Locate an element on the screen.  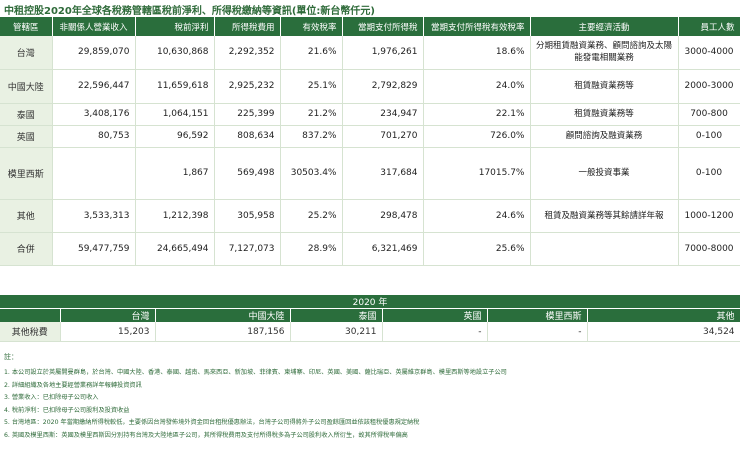
paid-rate-cell: 24.0% is located at coordinates (477, 86).